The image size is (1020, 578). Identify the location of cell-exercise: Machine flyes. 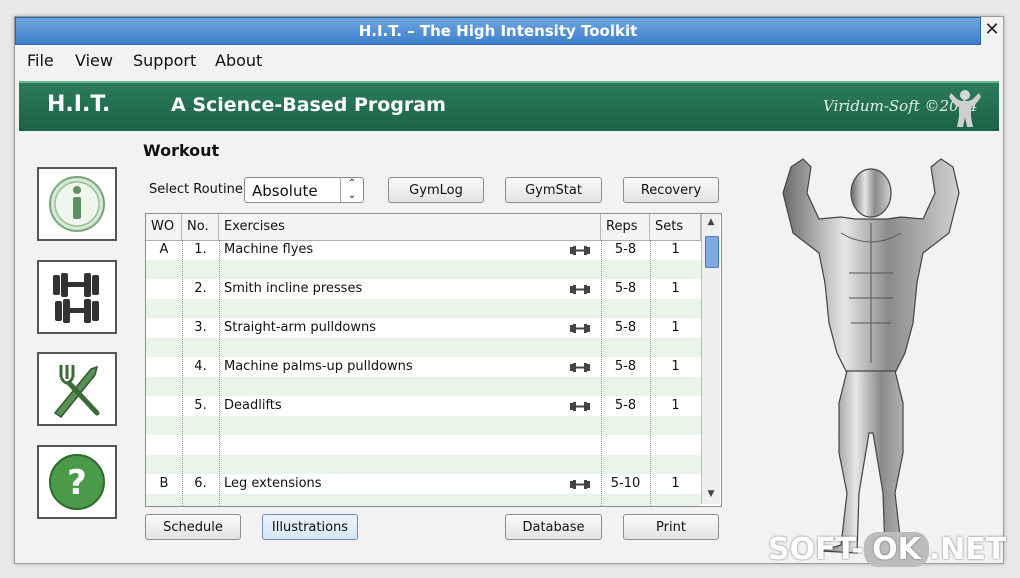
(269, 249).